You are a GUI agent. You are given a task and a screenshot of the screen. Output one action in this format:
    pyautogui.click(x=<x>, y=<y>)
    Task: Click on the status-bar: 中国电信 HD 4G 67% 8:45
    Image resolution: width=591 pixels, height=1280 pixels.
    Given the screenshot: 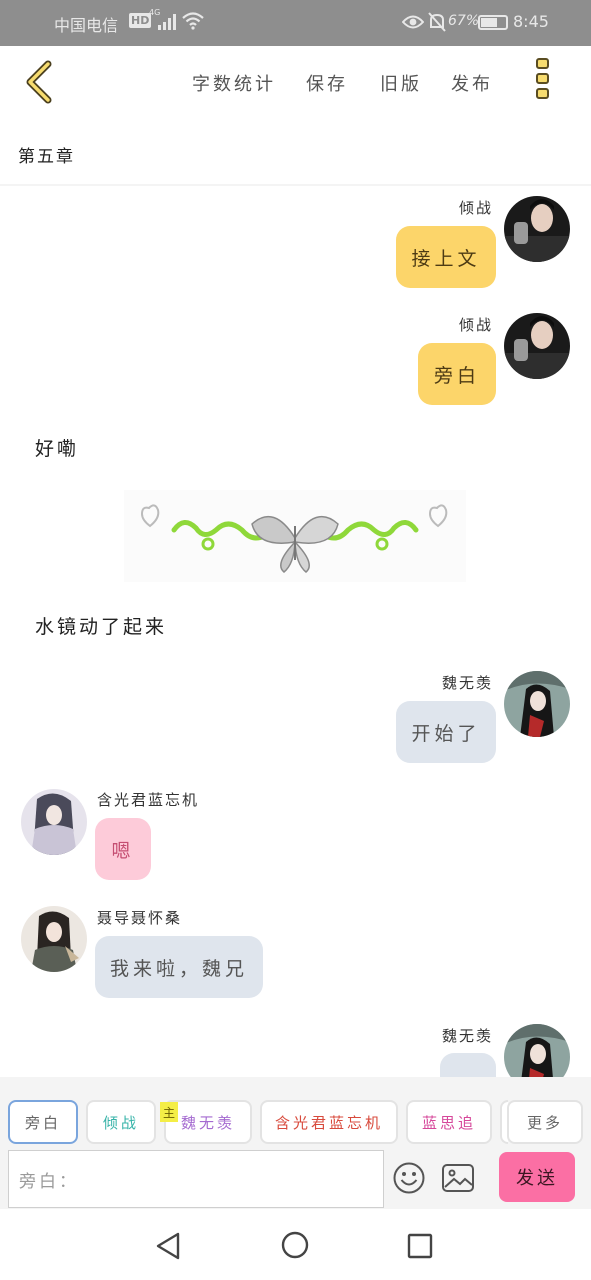 What is the action you would take?
    pyautogui.click(x=295, y=23)
    